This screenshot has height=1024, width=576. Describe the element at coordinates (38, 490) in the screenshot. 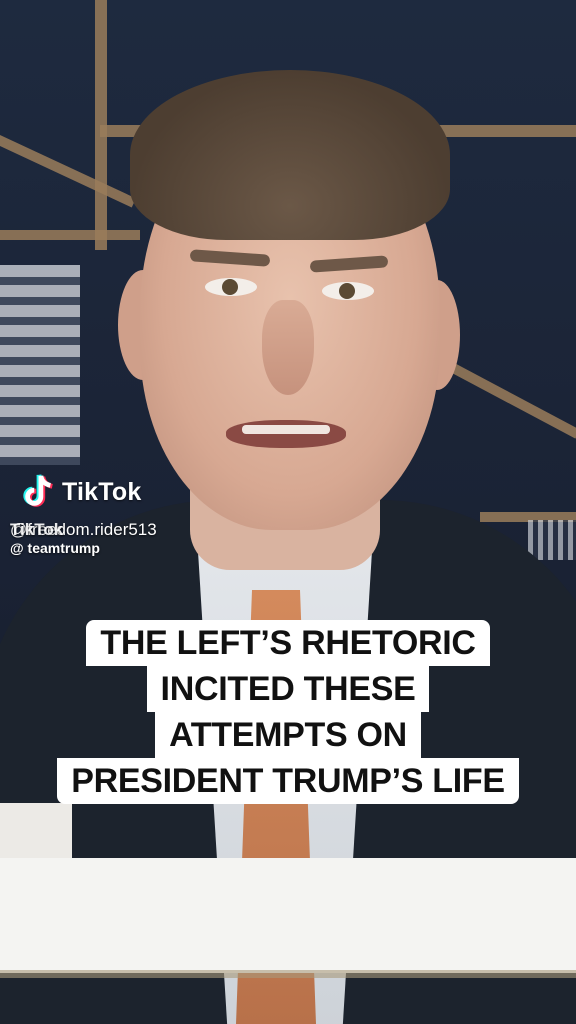

I see `tiktok-logo-icon` at that location.